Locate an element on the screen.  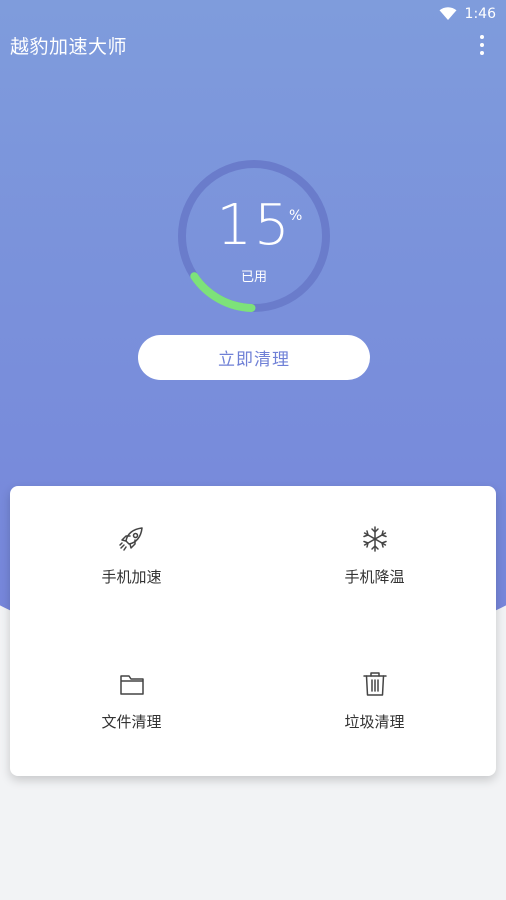
status-bar: 1:46 is located at coordinates (253, 14).